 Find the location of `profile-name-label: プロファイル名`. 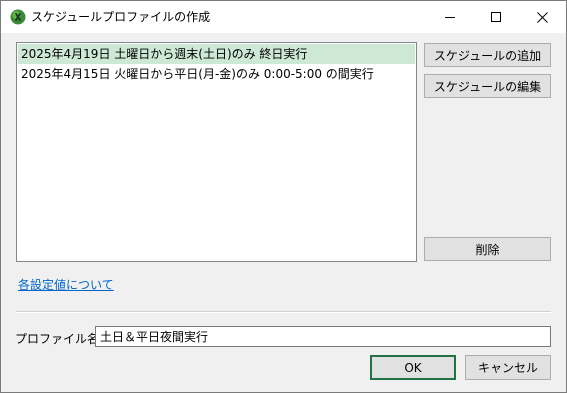

profile-name-label: プロファイル名 is located at coordinates (57, 339).